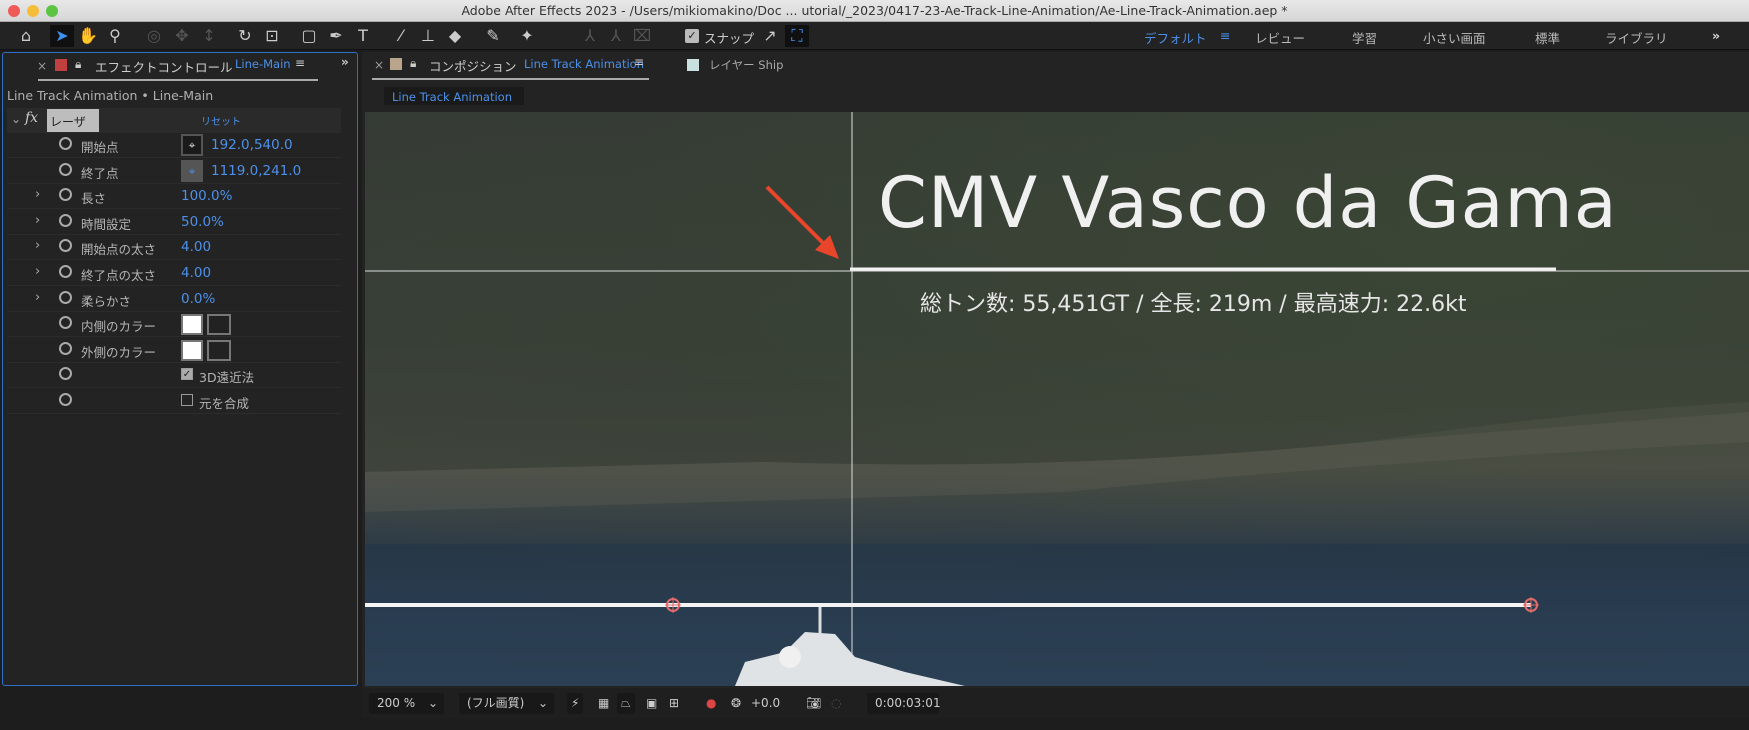 The width and height of the screenshot is (1749, 730). Describe the element at coordinates (797, 36) in the screenshot. I see `snap-target-icon: ⛶` at that location.